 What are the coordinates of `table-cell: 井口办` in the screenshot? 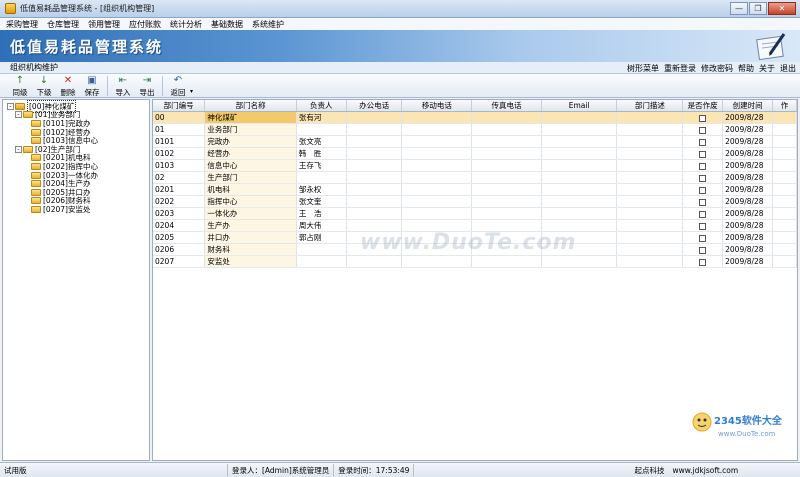 It's located at (250, 237).